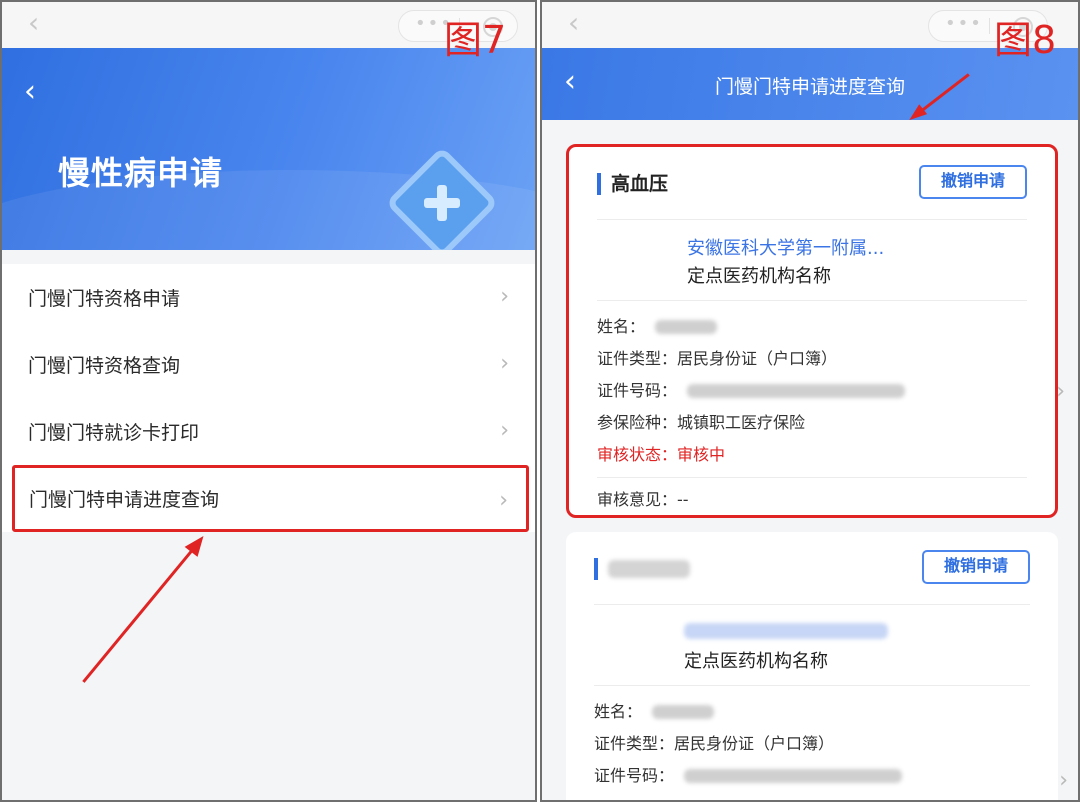 The image size is (1080, 802). I want to click on page-title: 门慢门特申请进度查询, so click(809, 87).